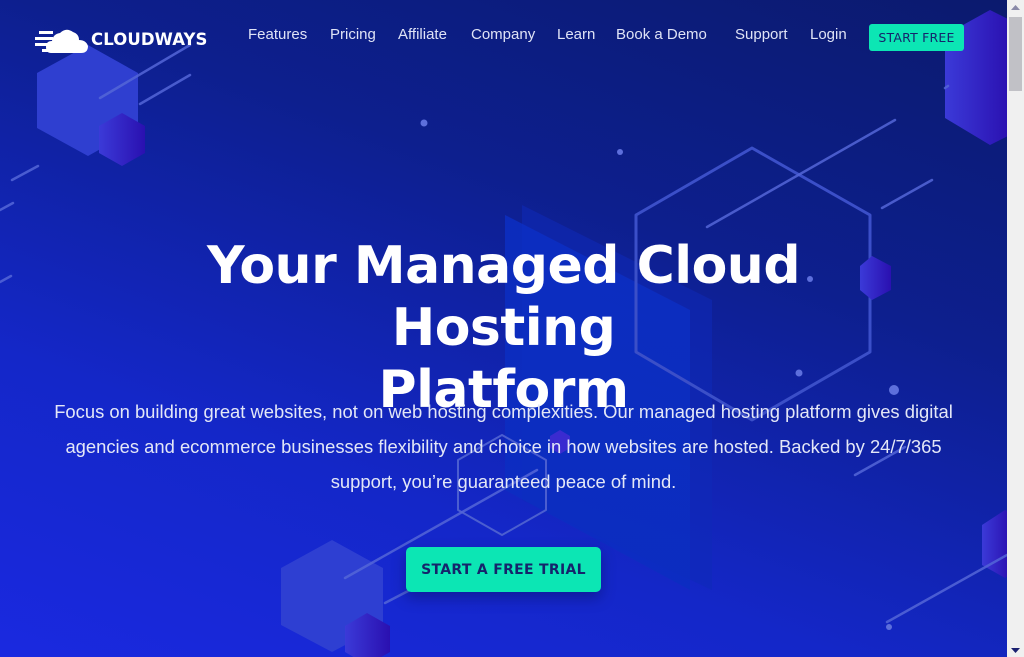  I want to click on start-free-button: START FREE, so click(916, 37).